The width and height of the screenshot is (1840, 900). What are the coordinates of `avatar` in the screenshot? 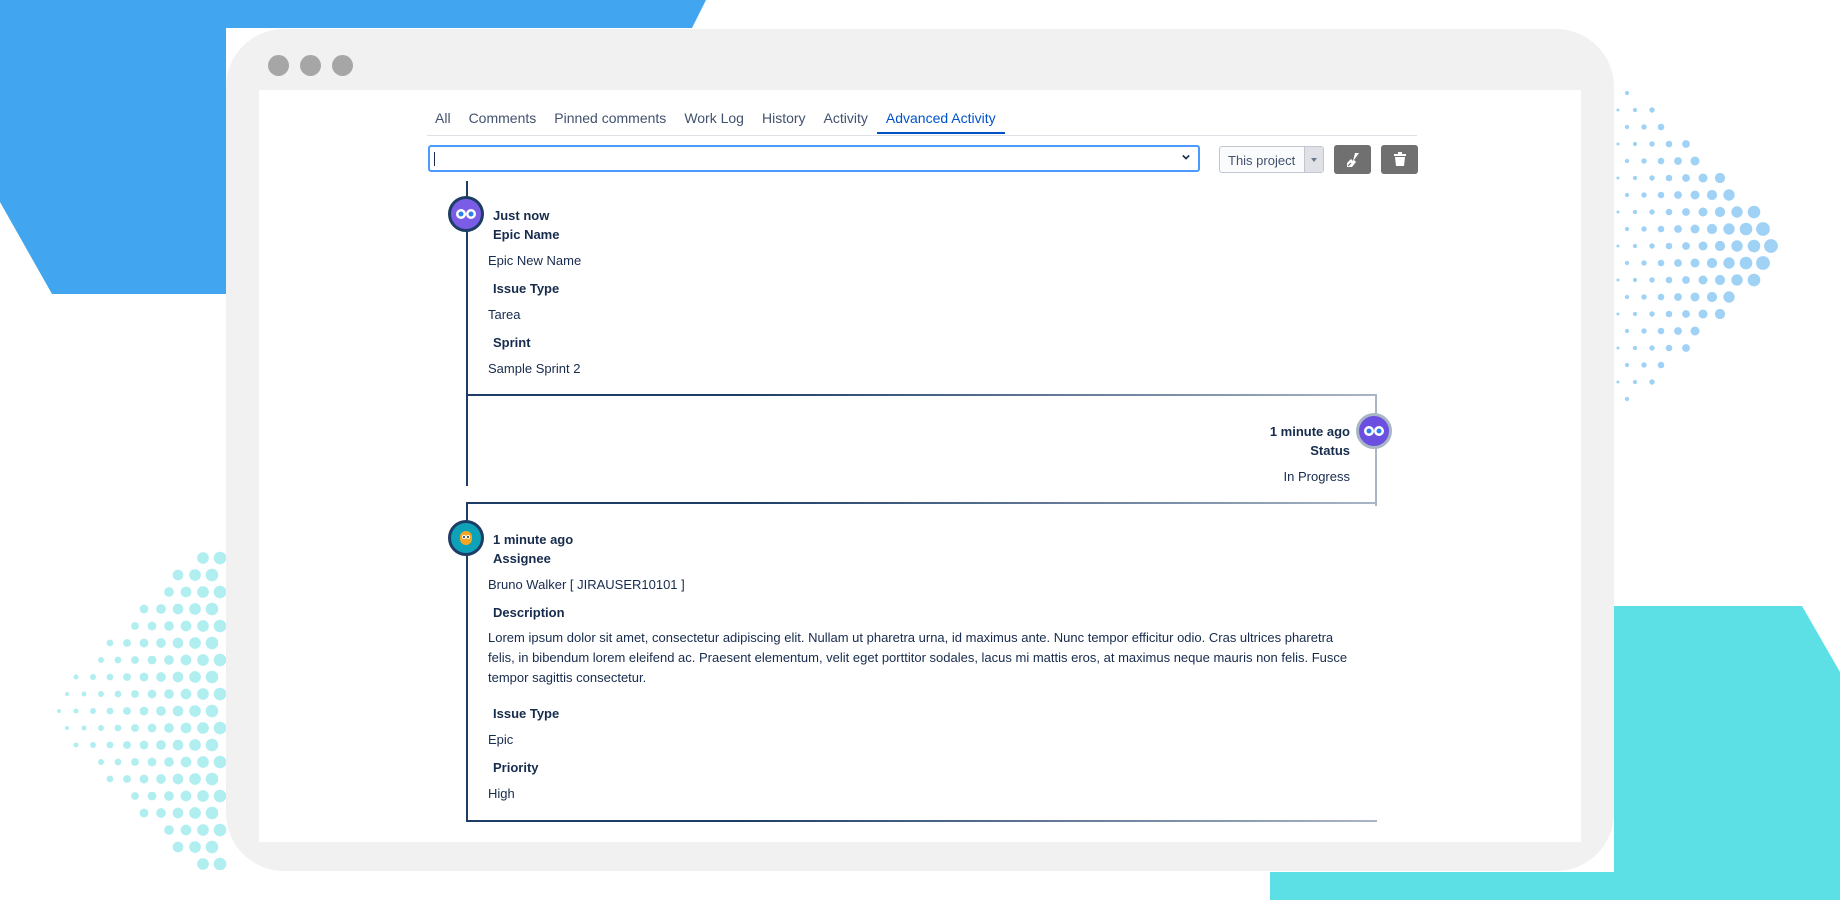 It's located at (466, 538).